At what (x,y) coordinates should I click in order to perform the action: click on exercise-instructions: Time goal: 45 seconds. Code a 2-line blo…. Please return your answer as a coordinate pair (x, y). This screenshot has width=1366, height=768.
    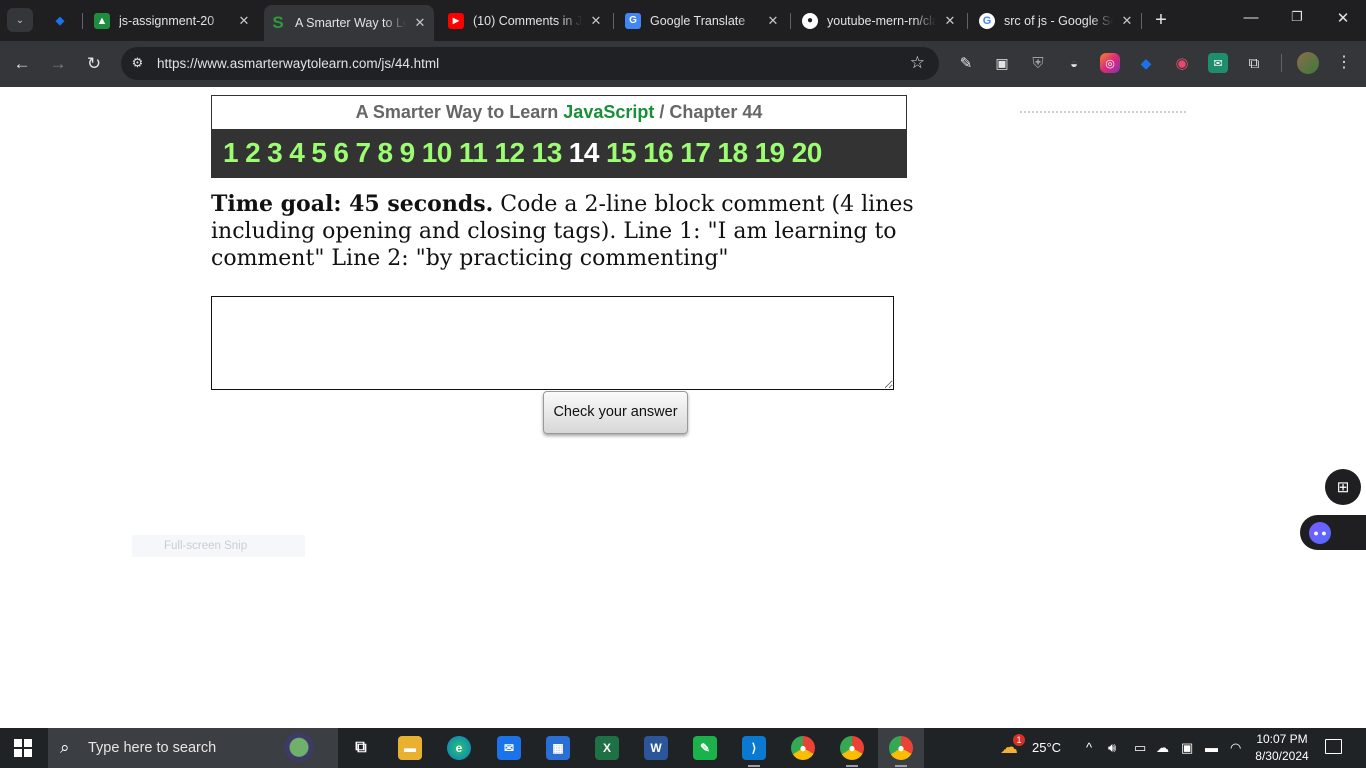
    Looking at the image, I should click on (611, 231).